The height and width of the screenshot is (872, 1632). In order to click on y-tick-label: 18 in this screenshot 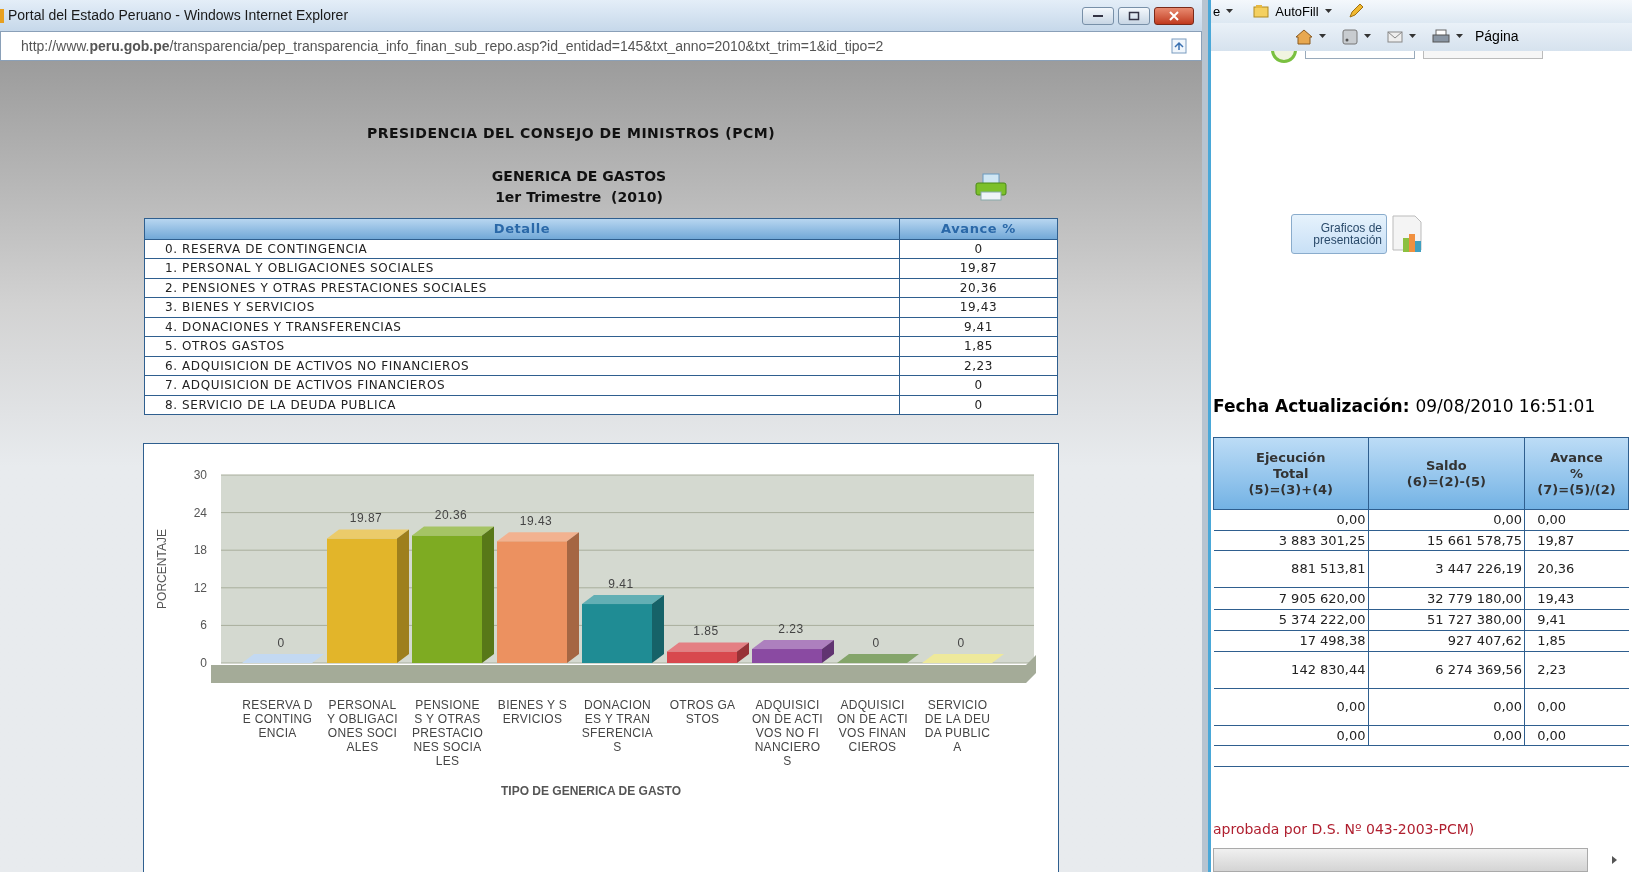, I will do `click(200, 550)`.